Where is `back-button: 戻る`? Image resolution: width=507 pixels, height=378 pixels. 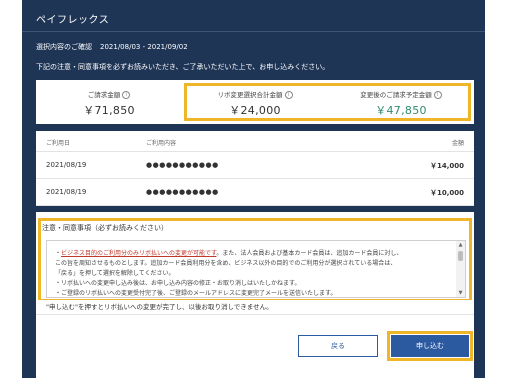 back-button: 戻る is located at coordinates (338, 346).